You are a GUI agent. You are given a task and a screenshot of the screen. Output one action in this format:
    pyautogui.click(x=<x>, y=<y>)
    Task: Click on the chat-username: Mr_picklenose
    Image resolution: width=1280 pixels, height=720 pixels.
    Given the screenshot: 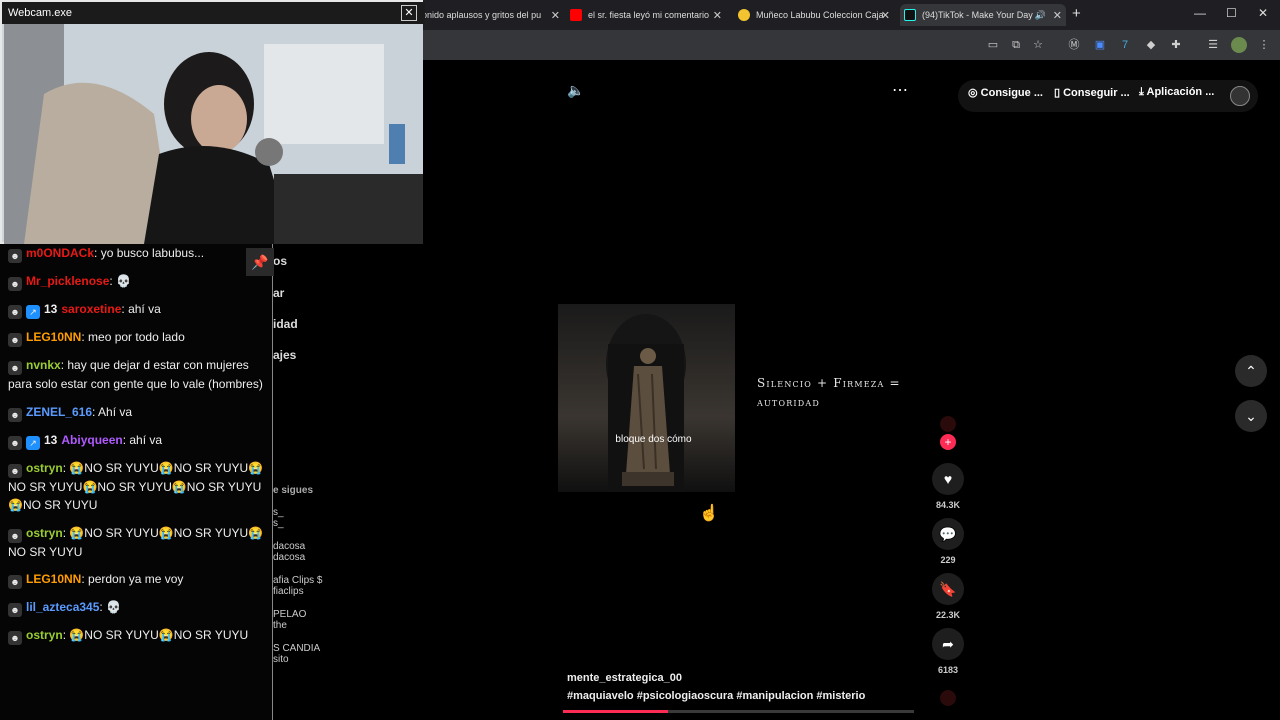 What is the action you would take?
    pyautogui.click(x=67, y=281)
    